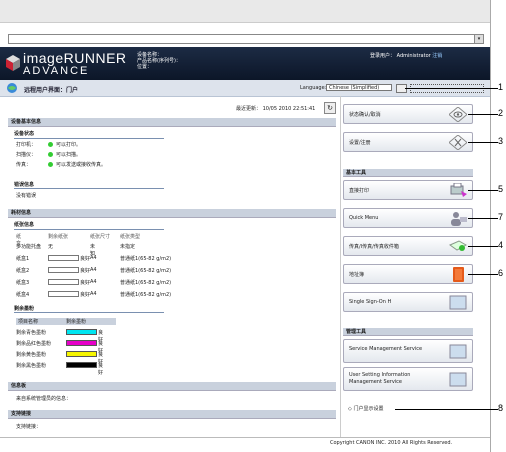 The image size is (506, 452). What do you see at coordinates (313, 88) in the screenshot?
I see `language-label: Language:` at bounding box center [313, 88].